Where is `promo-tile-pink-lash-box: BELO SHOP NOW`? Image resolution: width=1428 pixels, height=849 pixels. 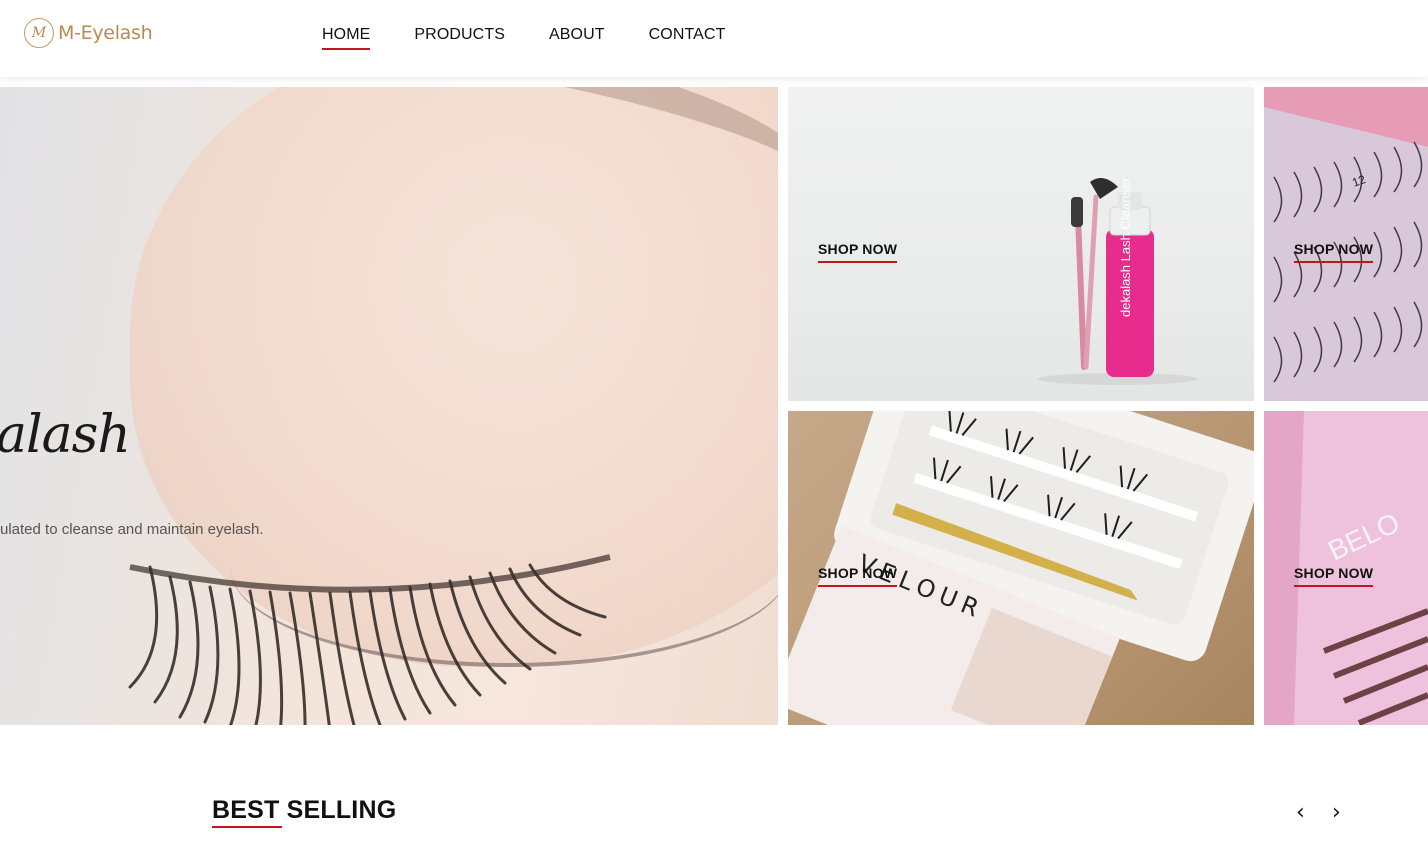 promo-tile-pink-lash-box: BELO SHOP NOW is located at coordinates (1346, 568).